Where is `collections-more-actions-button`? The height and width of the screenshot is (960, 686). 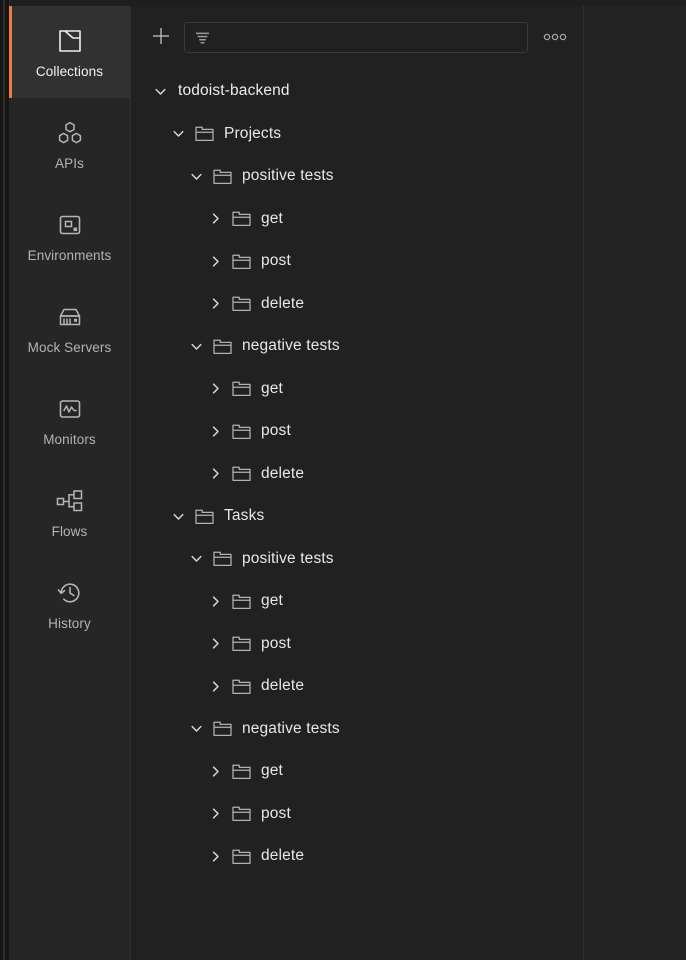 collections-more-actions-button is located at coordinates (555, 38).